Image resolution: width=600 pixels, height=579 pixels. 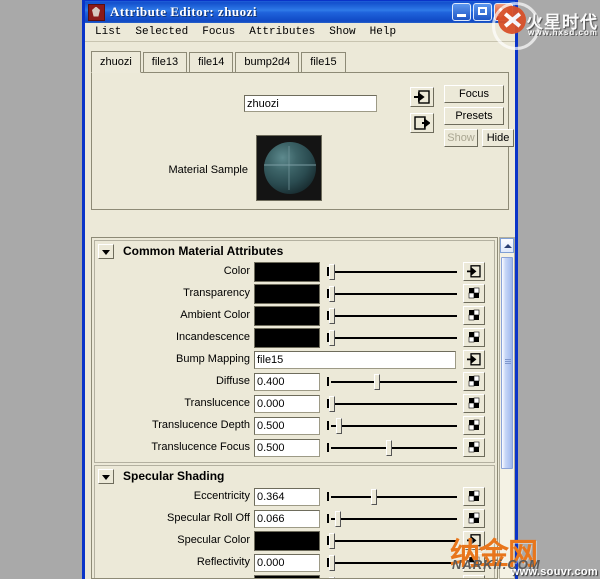 What do you see at coordinates (328, 496) in the screenshot?
I see `slider-left-cap` at bounding box center [328, 496].